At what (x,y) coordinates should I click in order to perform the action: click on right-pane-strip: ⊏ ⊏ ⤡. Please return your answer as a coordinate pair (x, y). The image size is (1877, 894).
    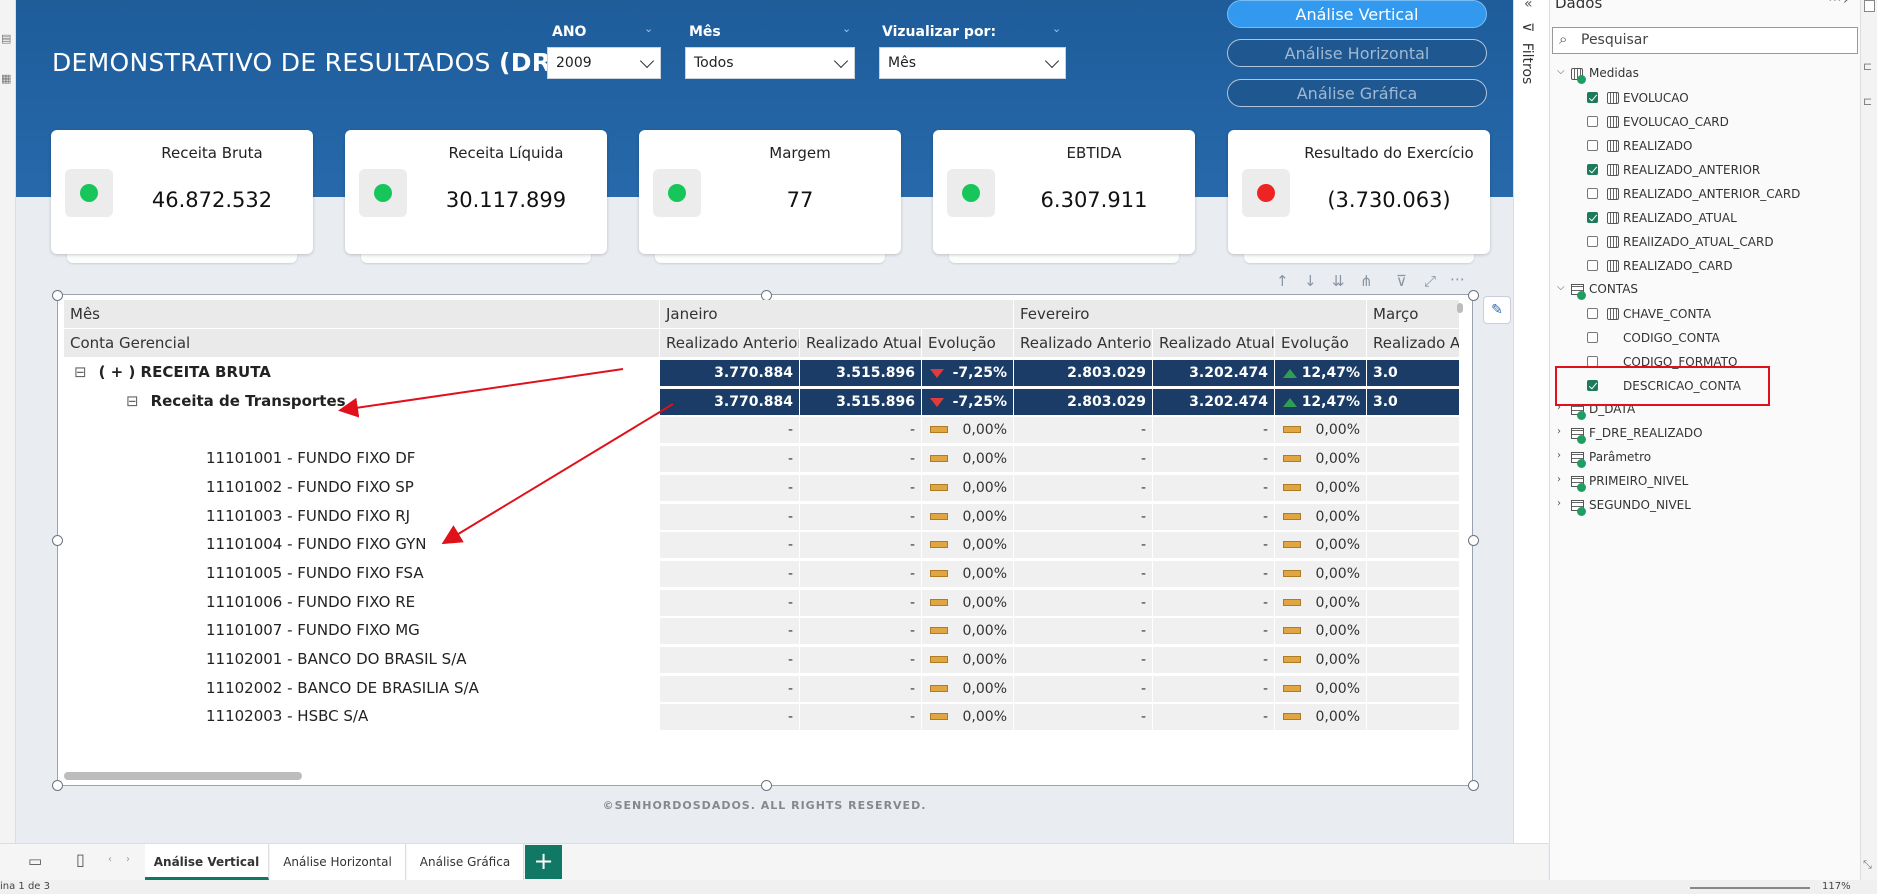
    Looking at the image, I should click on (1868, 440).